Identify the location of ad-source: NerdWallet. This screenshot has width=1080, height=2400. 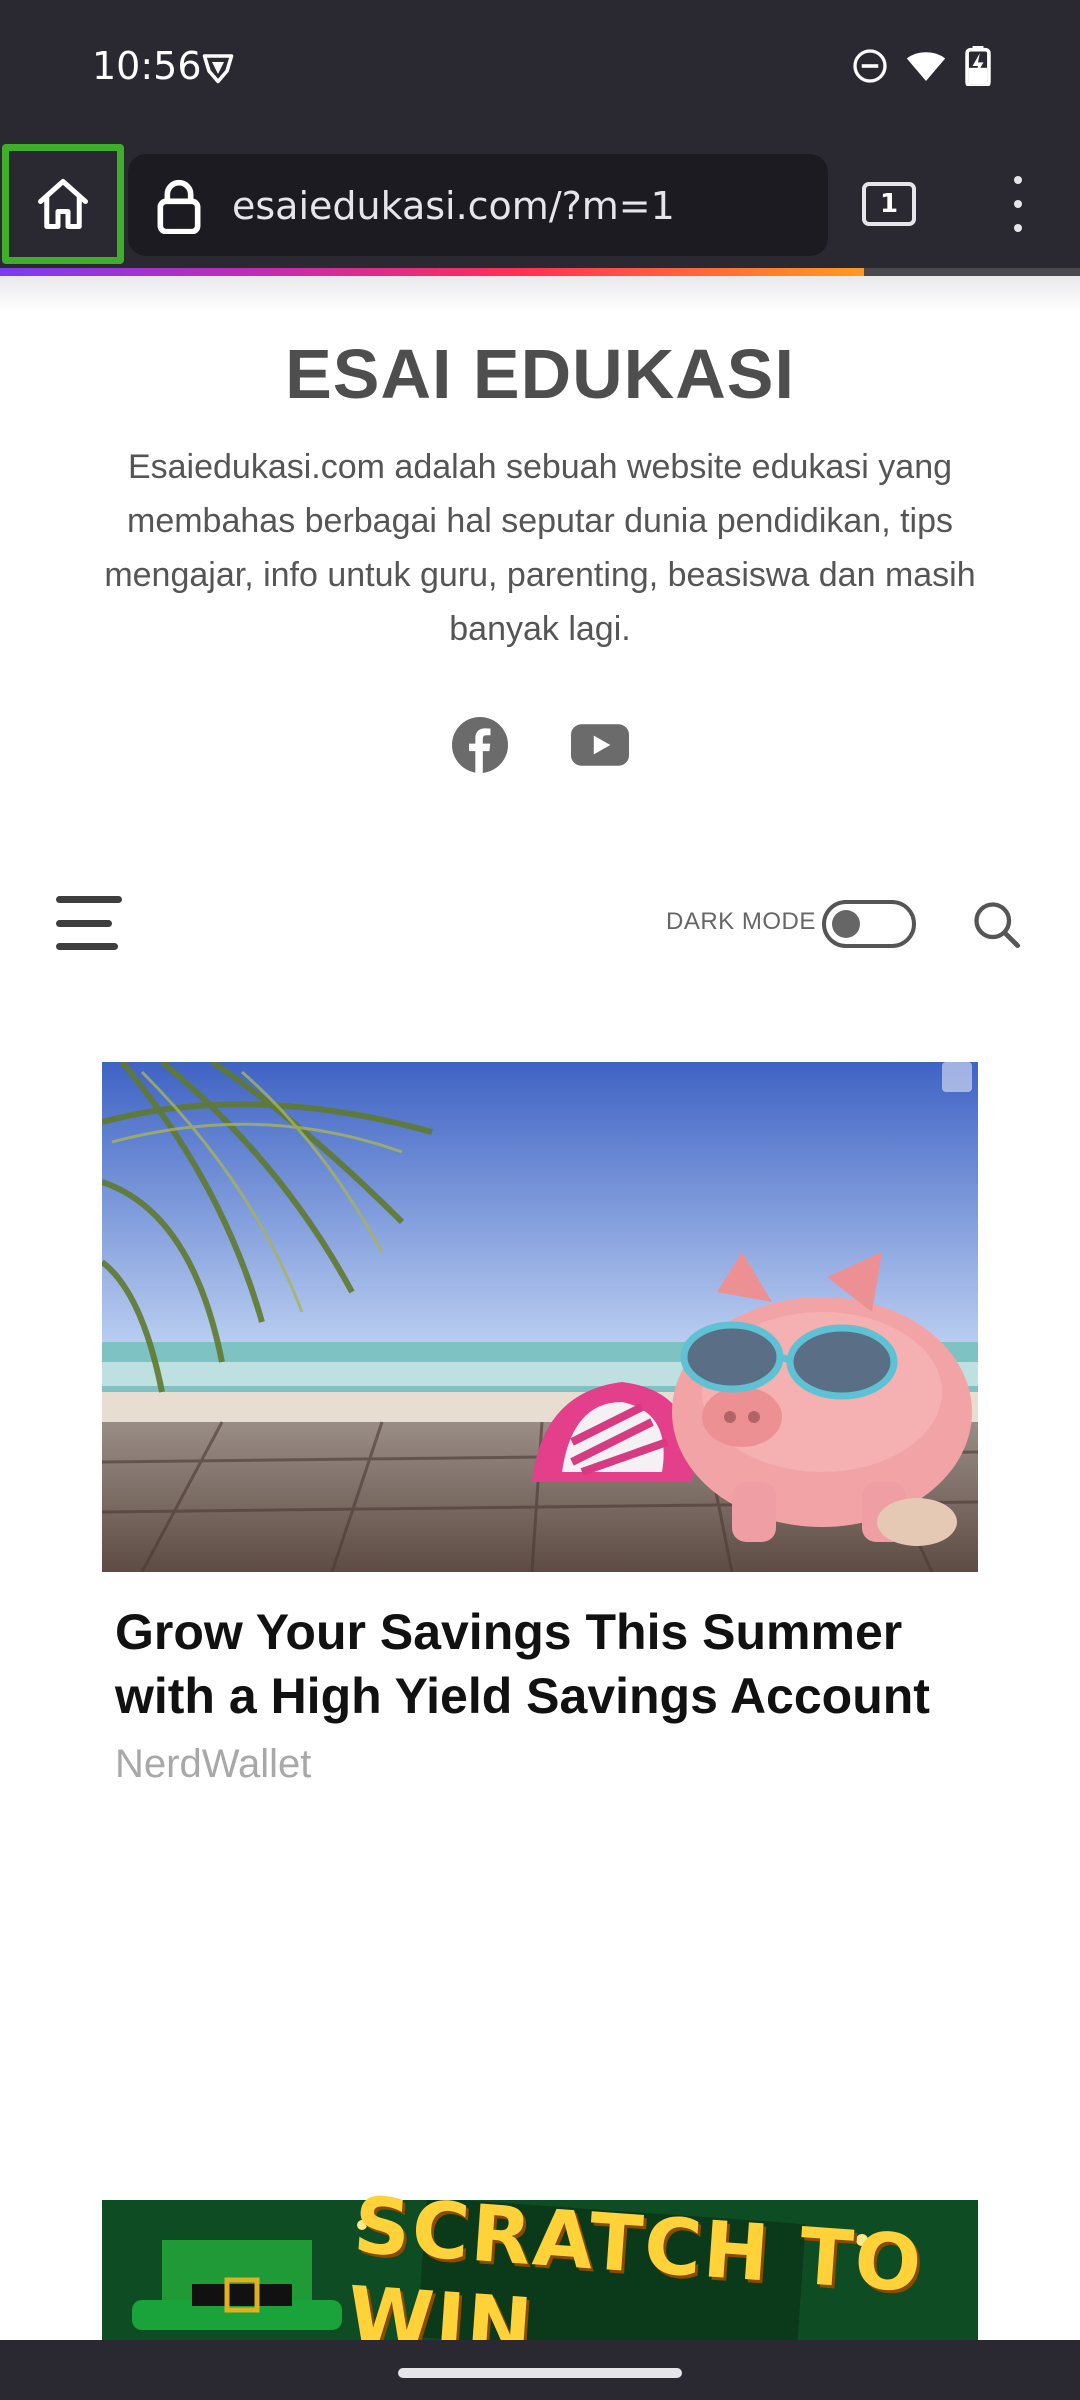
(213, 1764).